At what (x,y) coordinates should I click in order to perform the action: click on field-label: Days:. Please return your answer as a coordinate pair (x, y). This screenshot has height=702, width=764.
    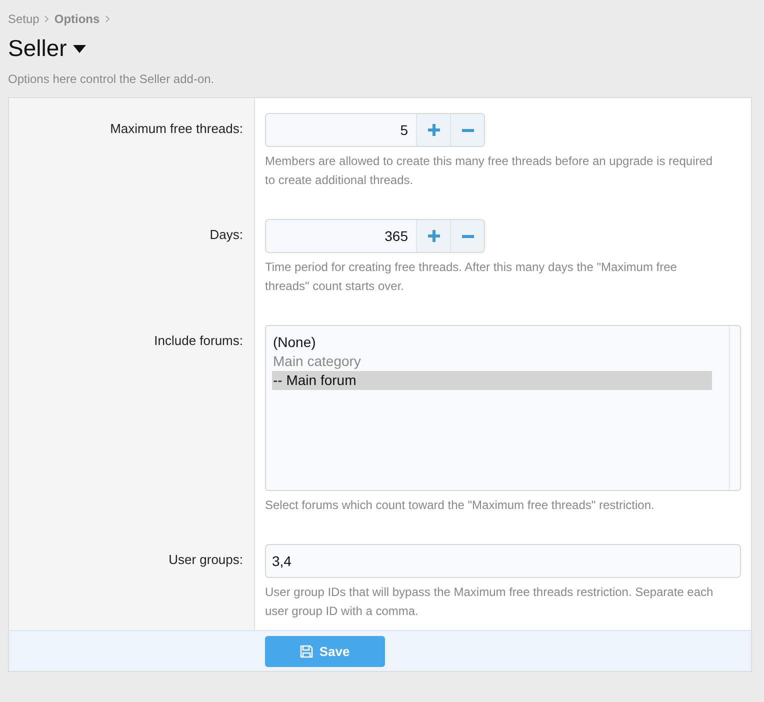
    Looking at the image, I should click on (226, 234).